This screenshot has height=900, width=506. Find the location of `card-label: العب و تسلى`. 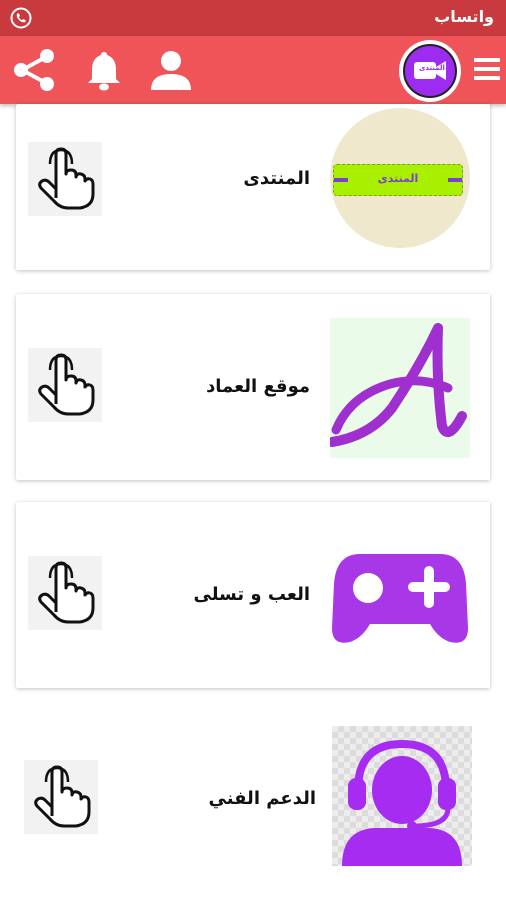

card-label: العب و تسلى is located at coordinates (252, 594).